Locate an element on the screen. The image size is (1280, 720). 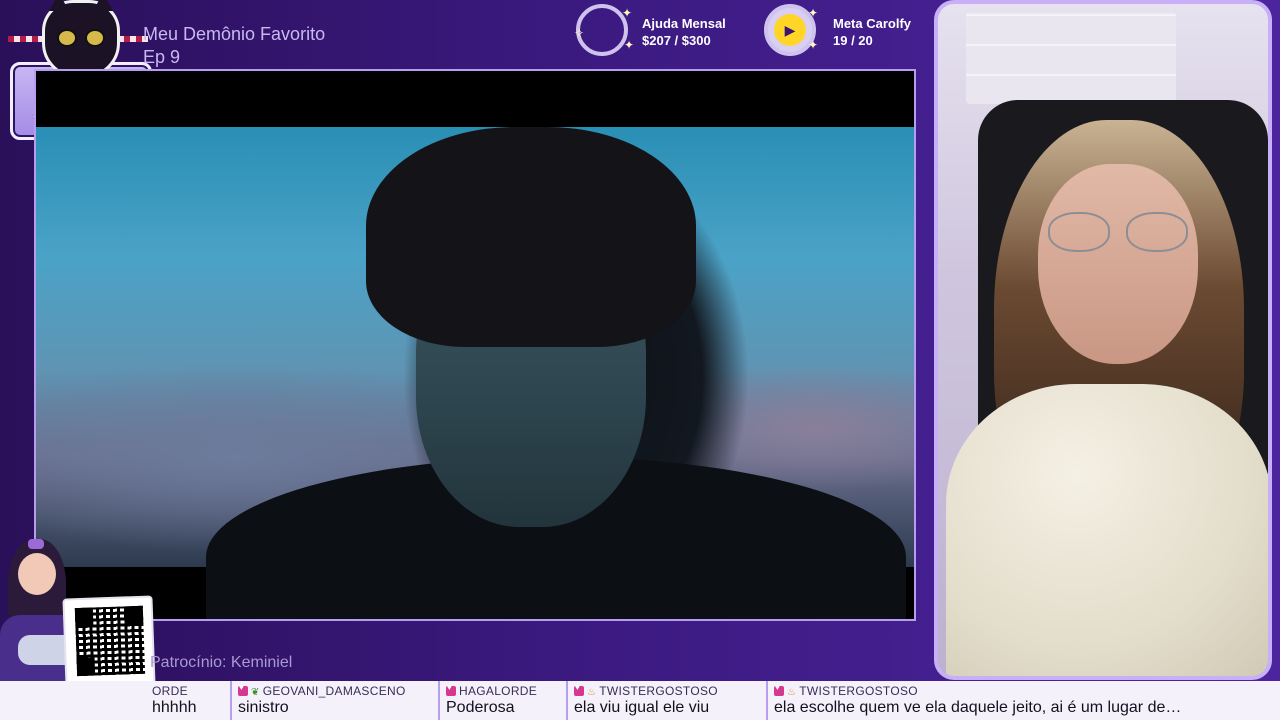
chat-message: ♨TWISTERGOSTOSO ela viu igual ele viu is located at coordinates (665, 700).